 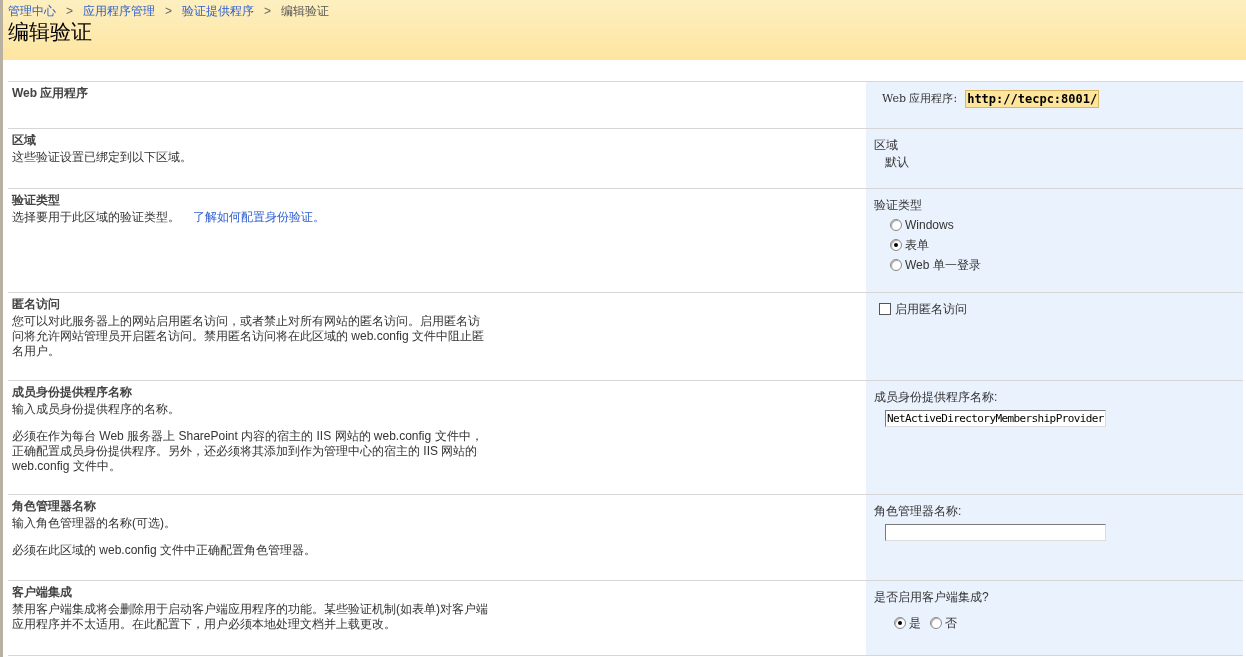 I want to click on section-description: 输入成员身份提供程序的名称。, so click(x=96, y=409).